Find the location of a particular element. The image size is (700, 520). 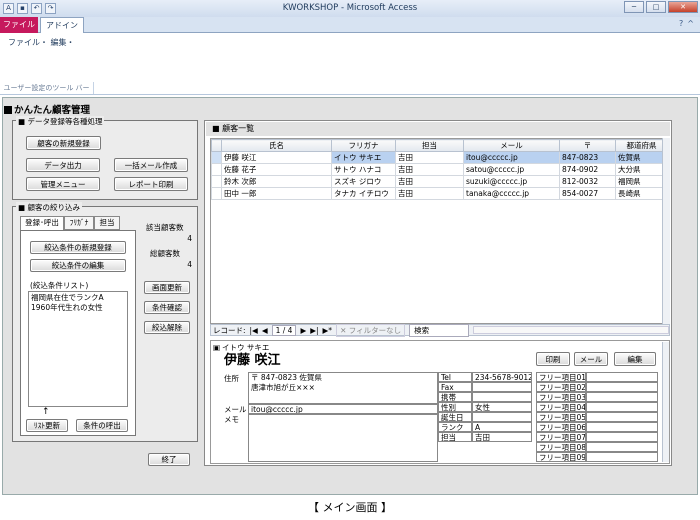

last-record-icon: ▶| is located at coordinates (314, 330).